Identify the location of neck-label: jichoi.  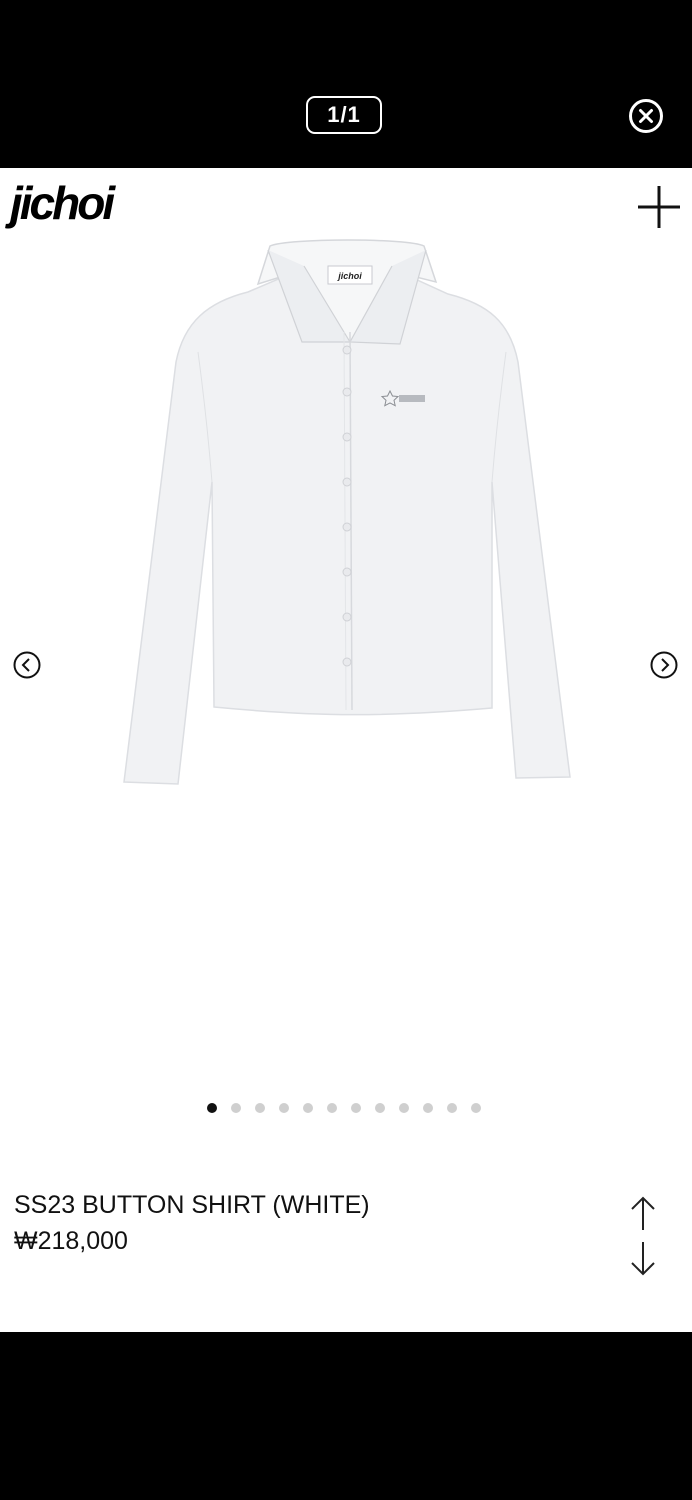
(349, 276).